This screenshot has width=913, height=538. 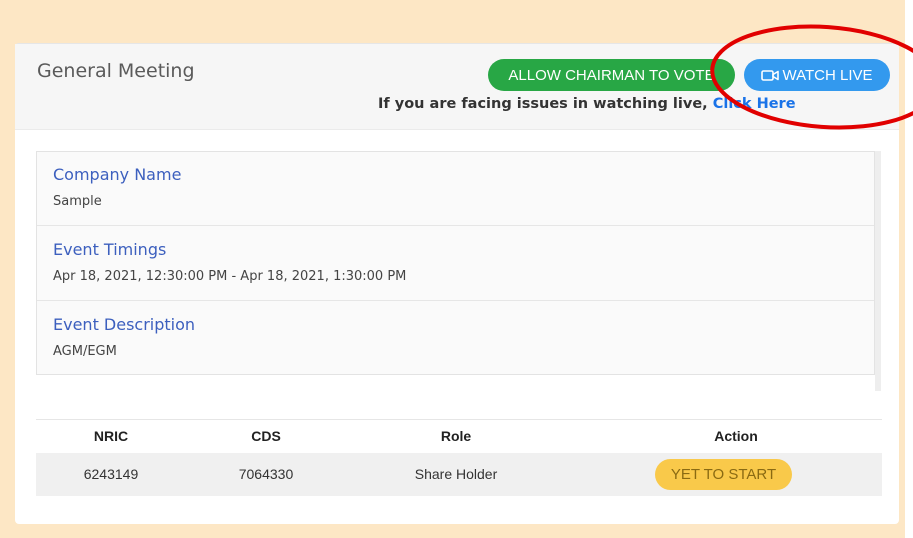 I want to click on allow-chairman-to-vote-button: ALLOW CHAIRMAN TO VOTE, so click(x=611, y=75).